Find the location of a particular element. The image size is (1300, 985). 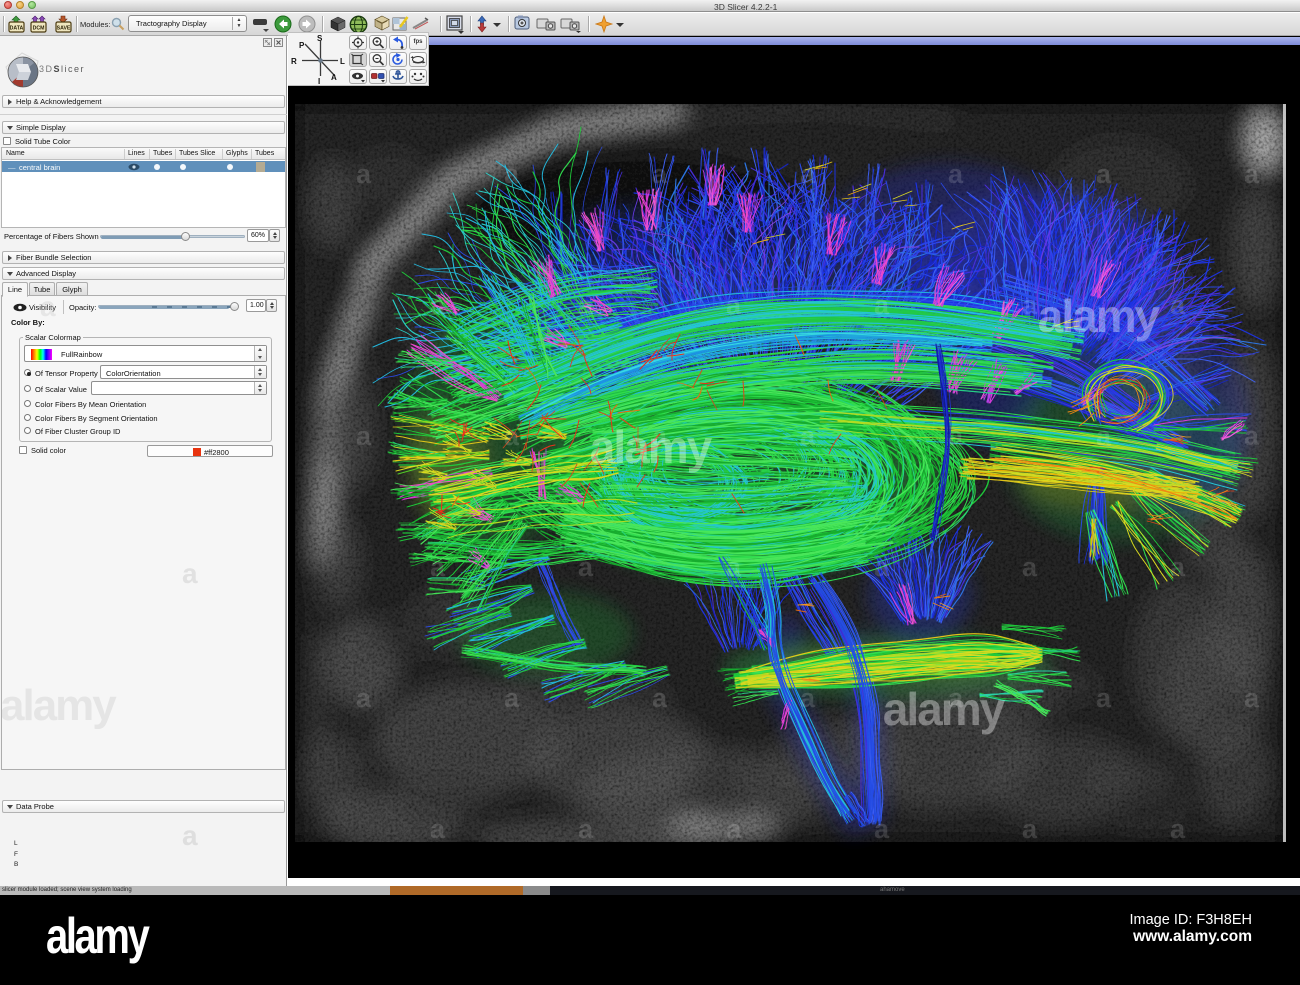

svg-text: L is located at coordinates (342, 61).